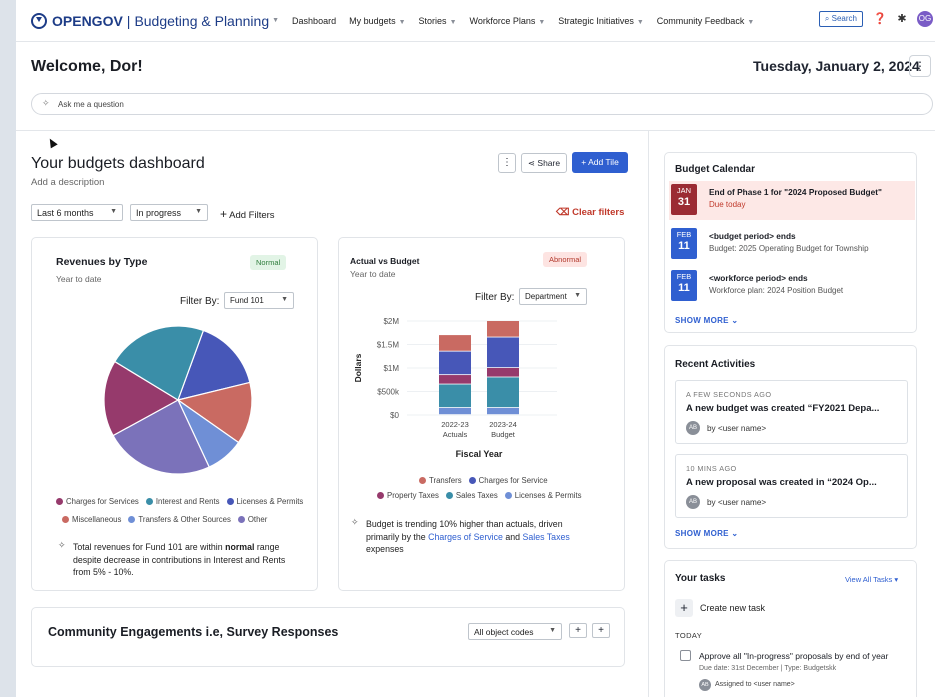 Image resolution: width=935 pixels, height=697 pixels. I want to click on calendar-title: Budget Calendar, so click(715, 169).